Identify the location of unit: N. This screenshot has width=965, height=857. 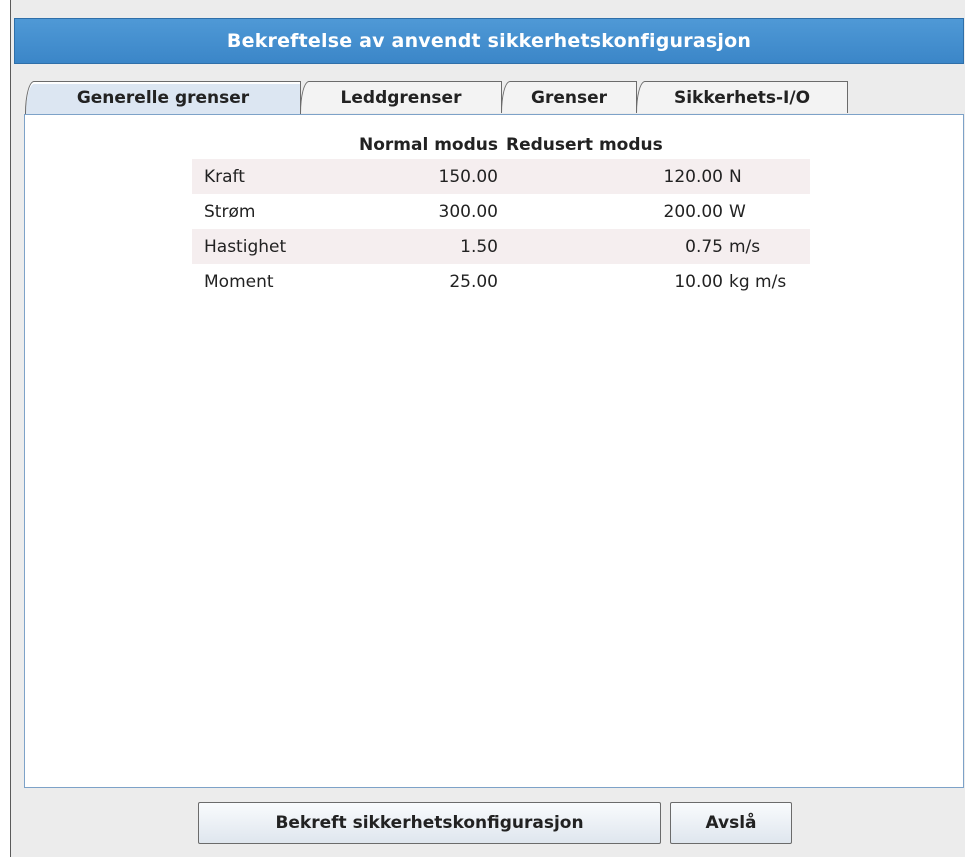
(735, 176).